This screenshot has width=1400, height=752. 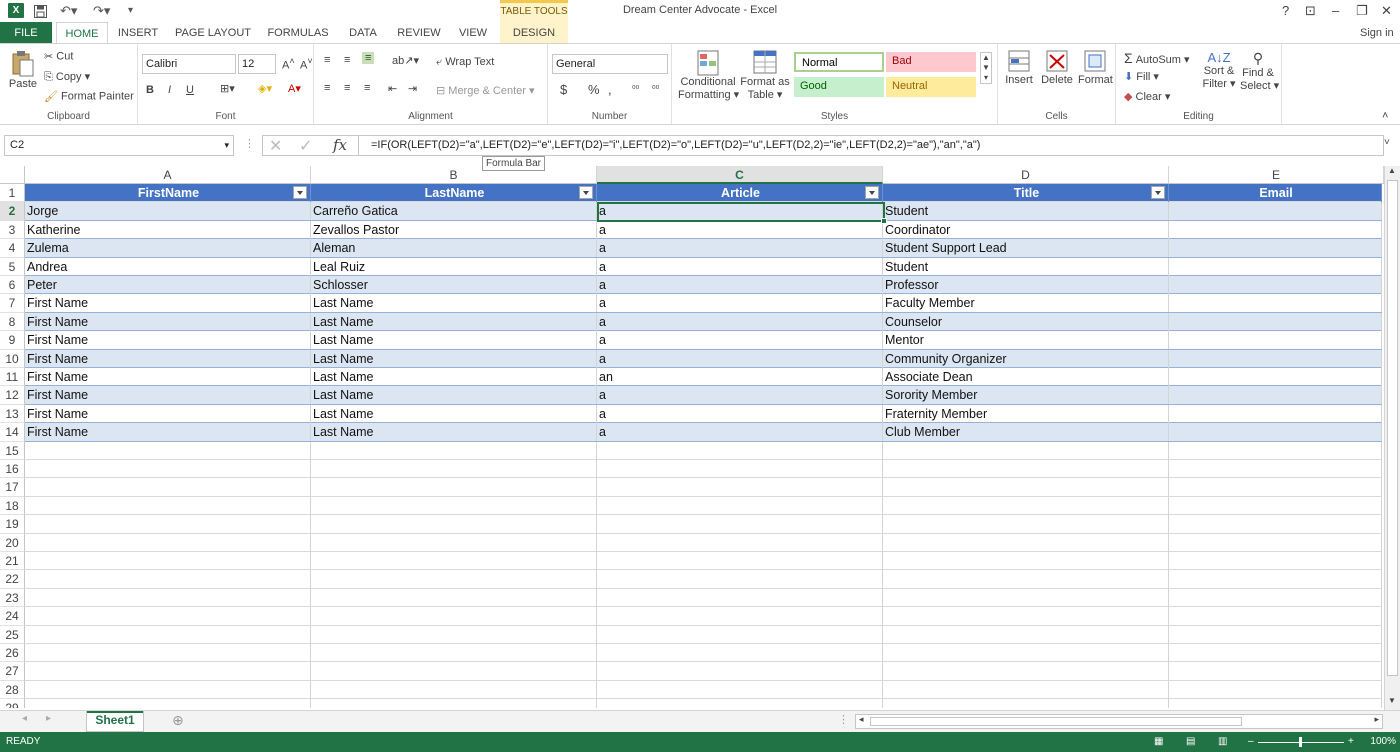 What do you see at coordinates (119, 145) in the screenshot?
I see `name-box: C2 ▾` at bounding box center [119, 145].